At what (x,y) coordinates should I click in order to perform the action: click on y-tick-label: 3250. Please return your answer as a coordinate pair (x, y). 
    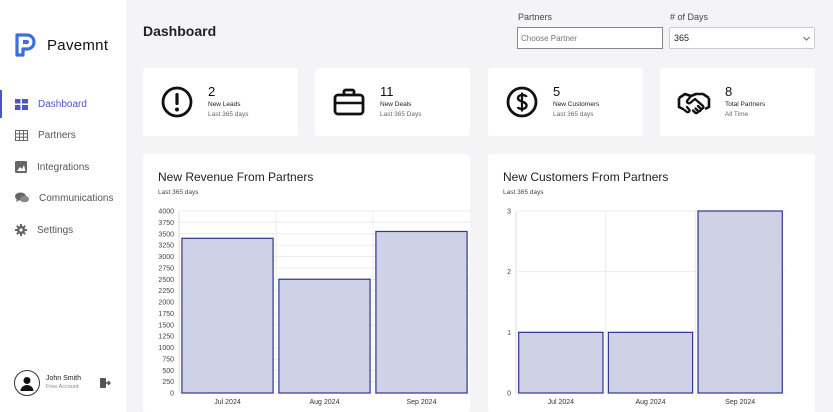
    Looking at the image, I should click on (166, 246).